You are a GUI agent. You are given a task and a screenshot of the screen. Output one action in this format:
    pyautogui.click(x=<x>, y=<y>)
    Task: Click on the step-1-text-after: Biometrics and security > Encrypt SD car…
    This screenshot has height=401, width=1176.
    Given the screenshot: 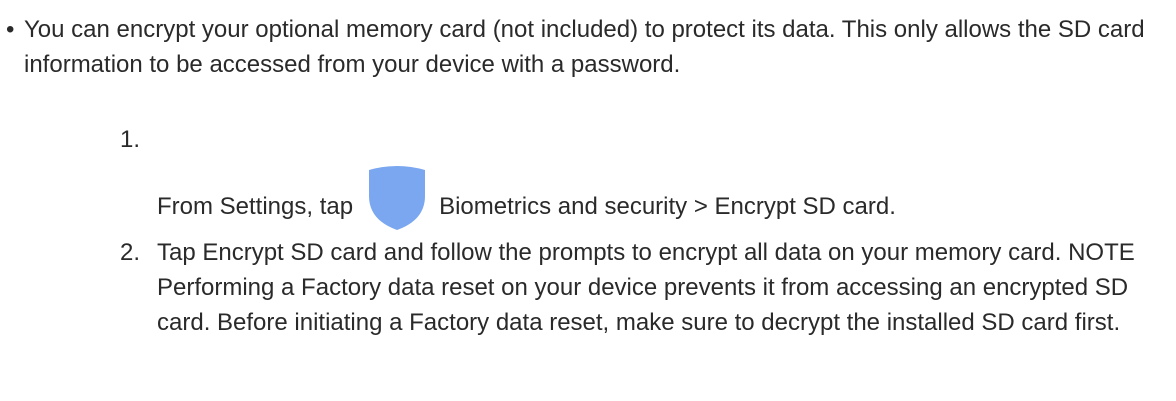 What is the action you would take?
    pyautogui.click(x=667, y=206)
    